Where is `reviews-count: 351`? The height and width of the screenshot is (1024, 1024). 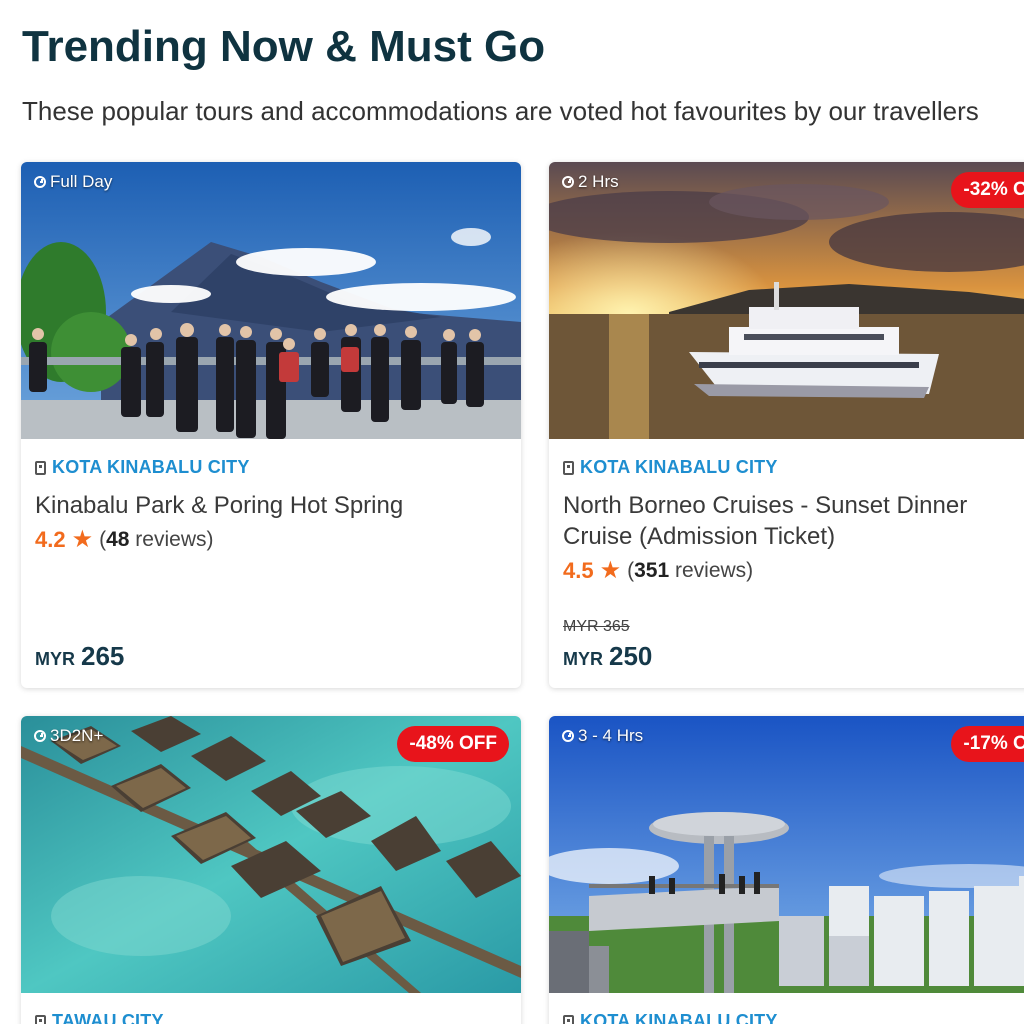
reviews-count: 351 is located at coordinates (652, 570).